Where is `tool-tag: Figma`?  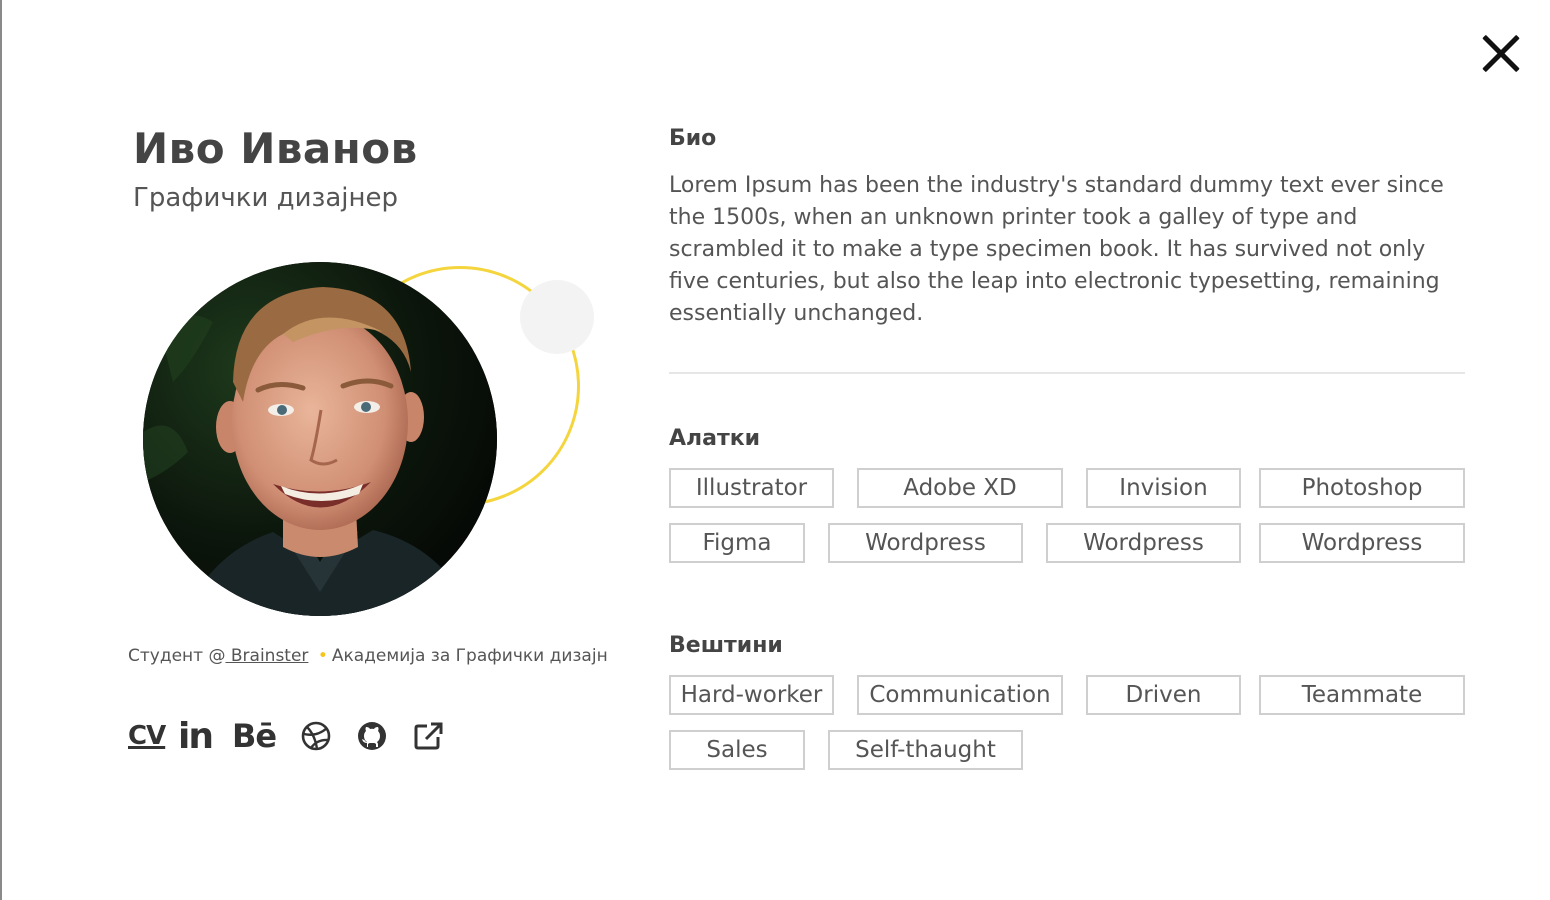 tool-tag: Figma is located at coordinates (737, 543).